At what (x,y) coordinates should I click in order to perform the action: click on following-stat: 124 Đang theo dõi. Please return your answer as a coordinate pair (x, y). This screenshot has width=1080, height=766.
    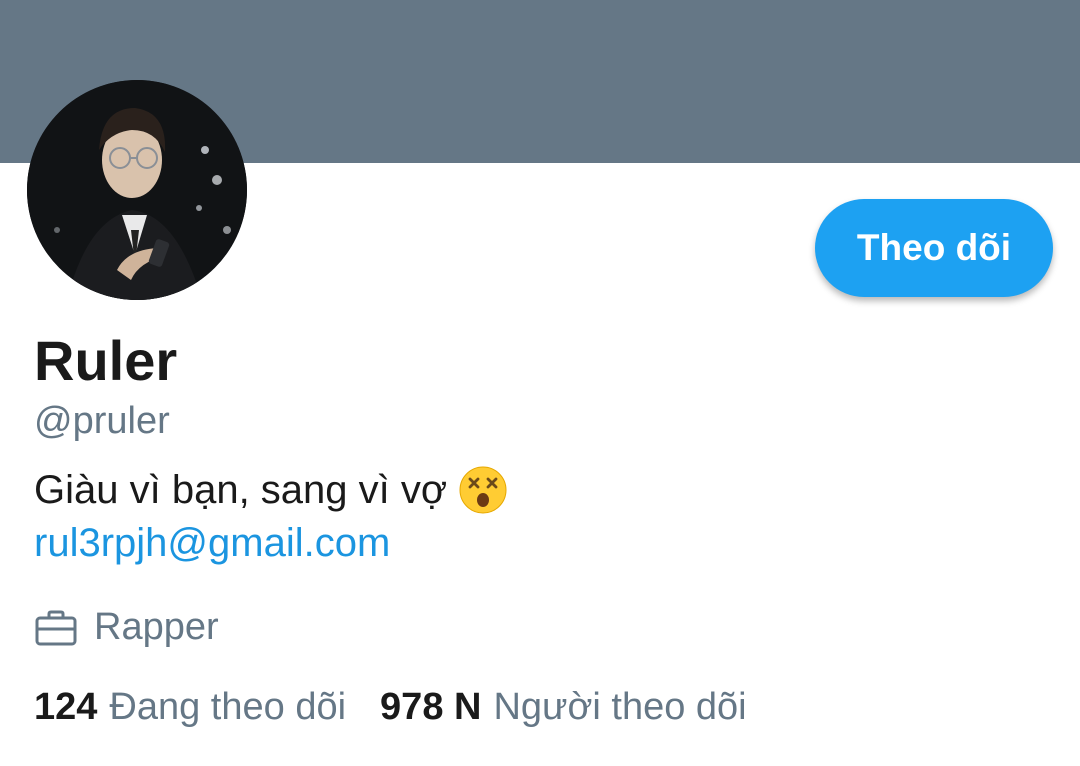
    Looking at the image, I should click on (190, 707).